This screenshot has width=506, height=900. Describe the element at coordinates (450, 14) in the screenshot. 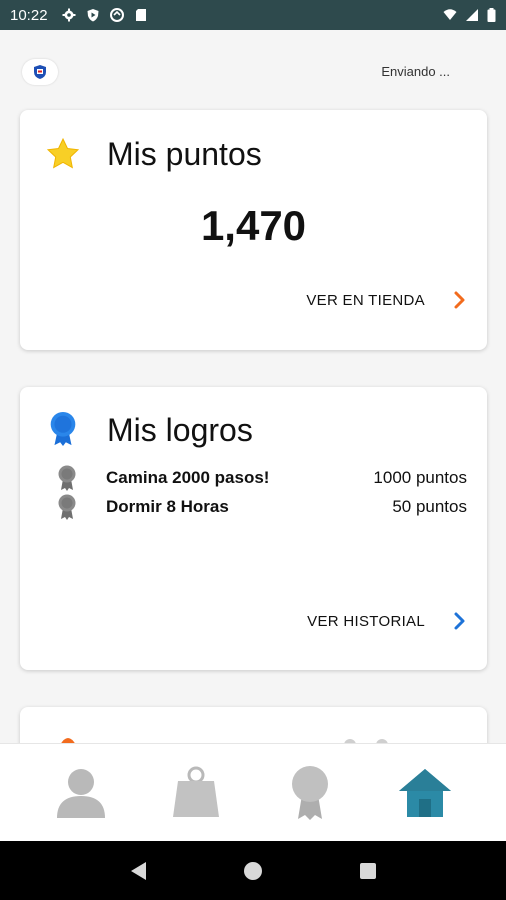

I see `wifi-icon` at that location.